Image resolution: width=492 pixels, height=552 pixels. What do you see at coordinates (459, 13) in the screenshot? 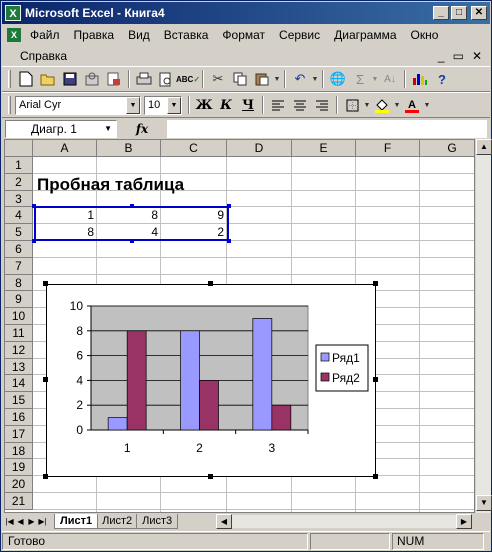
I see `maximize-button: □` at bounding box center [459, 13].